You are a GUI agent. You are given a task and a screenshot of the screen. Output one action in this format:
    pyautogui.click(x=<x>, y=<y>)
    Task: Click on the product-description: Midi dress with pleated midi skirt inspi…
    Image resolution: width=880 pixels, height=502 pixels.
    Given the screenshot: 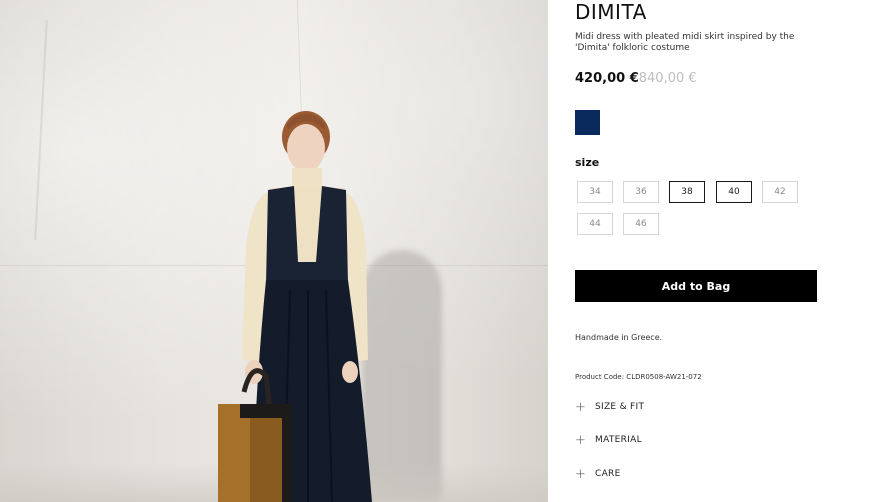 What is the action you would take?
    pyautogui.click(x=685, y=42)
    